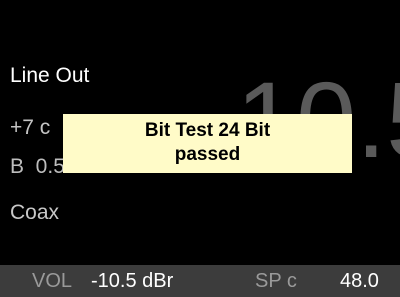 This screenshot has width=400, height=297. I want to click on popup-title: Bit Test 24 Bit, so click(207, 130).